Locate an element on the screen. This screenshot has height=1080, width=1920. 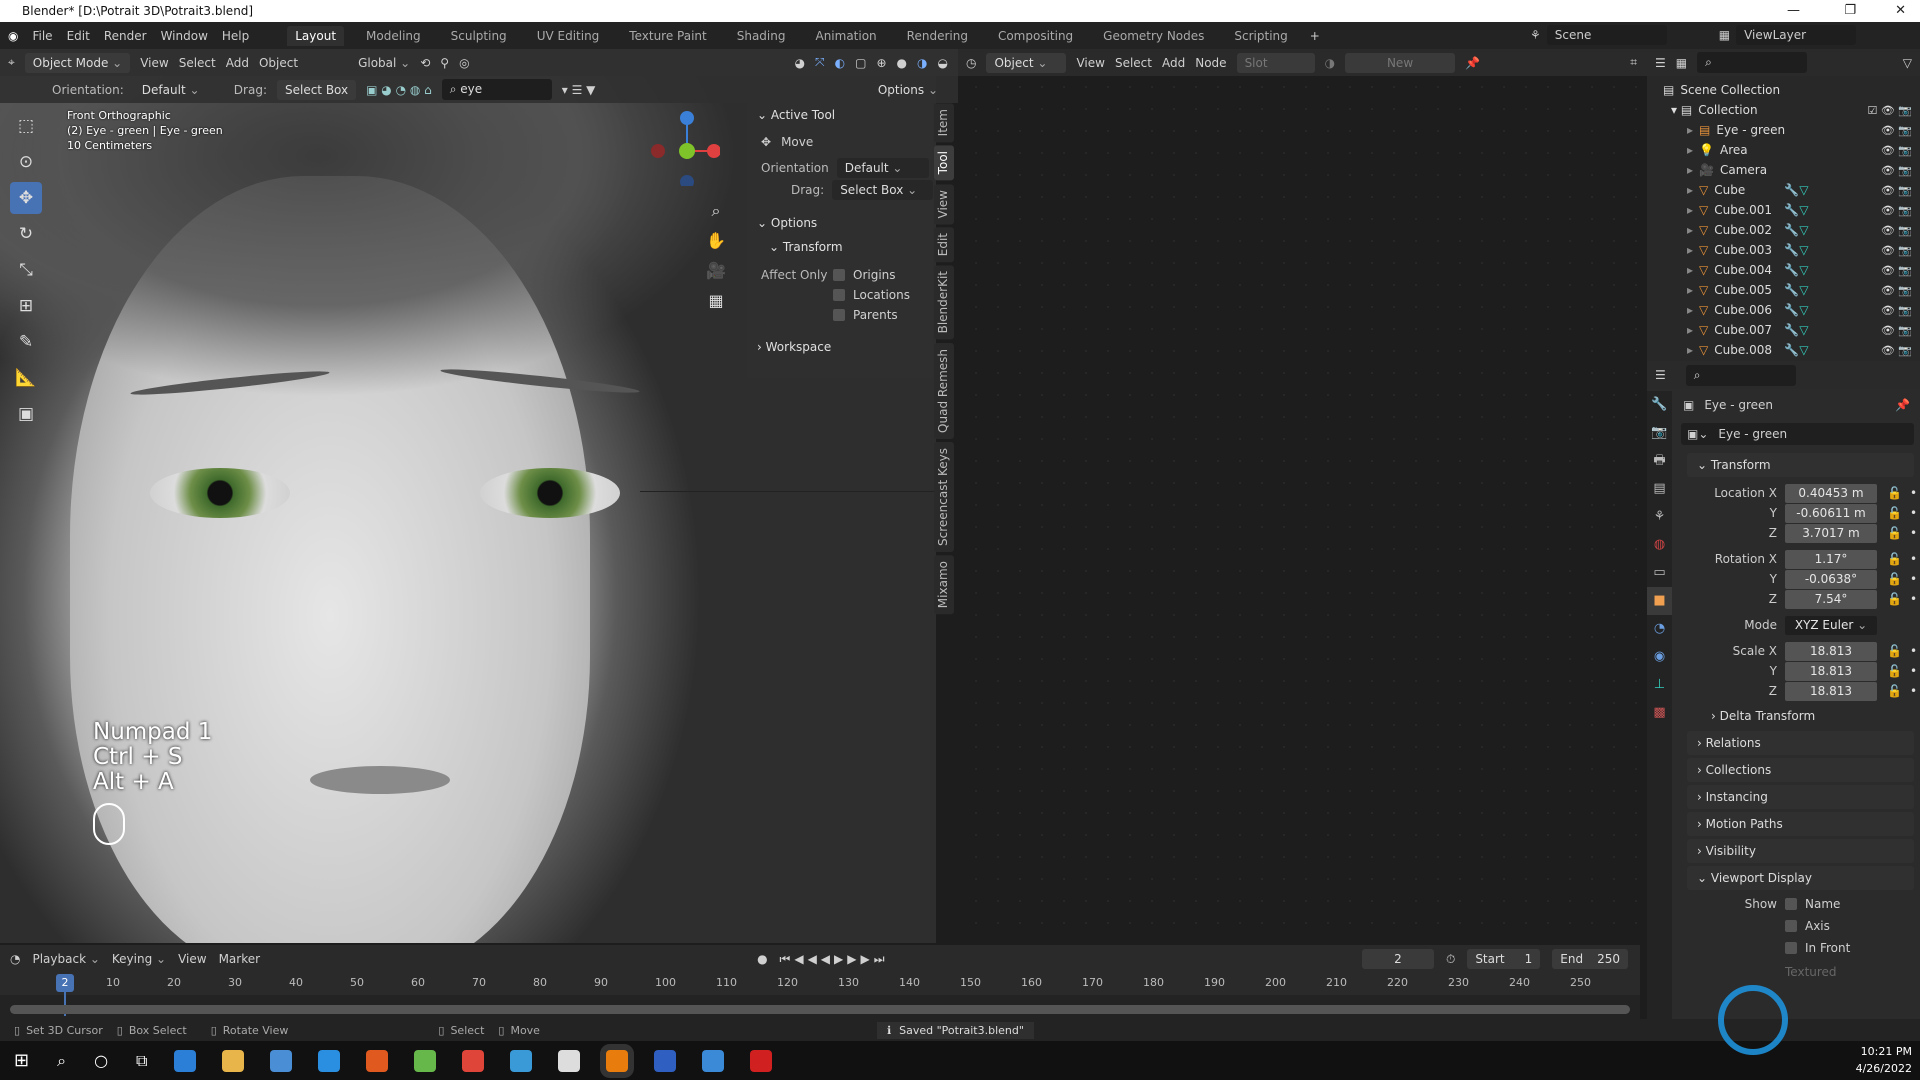
menu-marker: Marker is located at coordinates (239, 959).